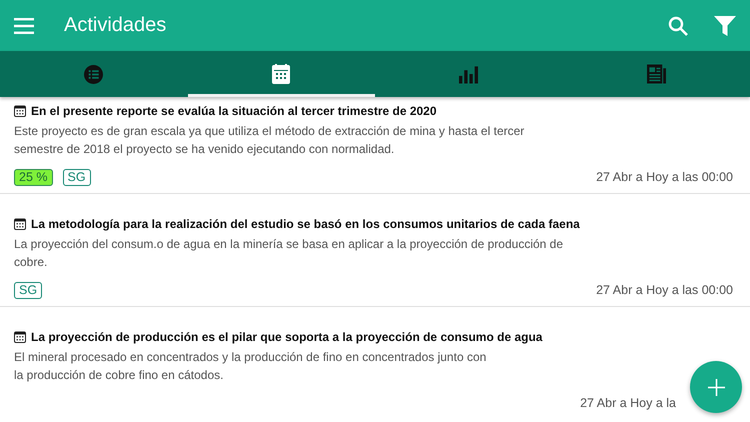  What do you see at coordinates (116, 25) in the screenshot?
I see `screen-title: Actividades` at bounding box center [116, 25].